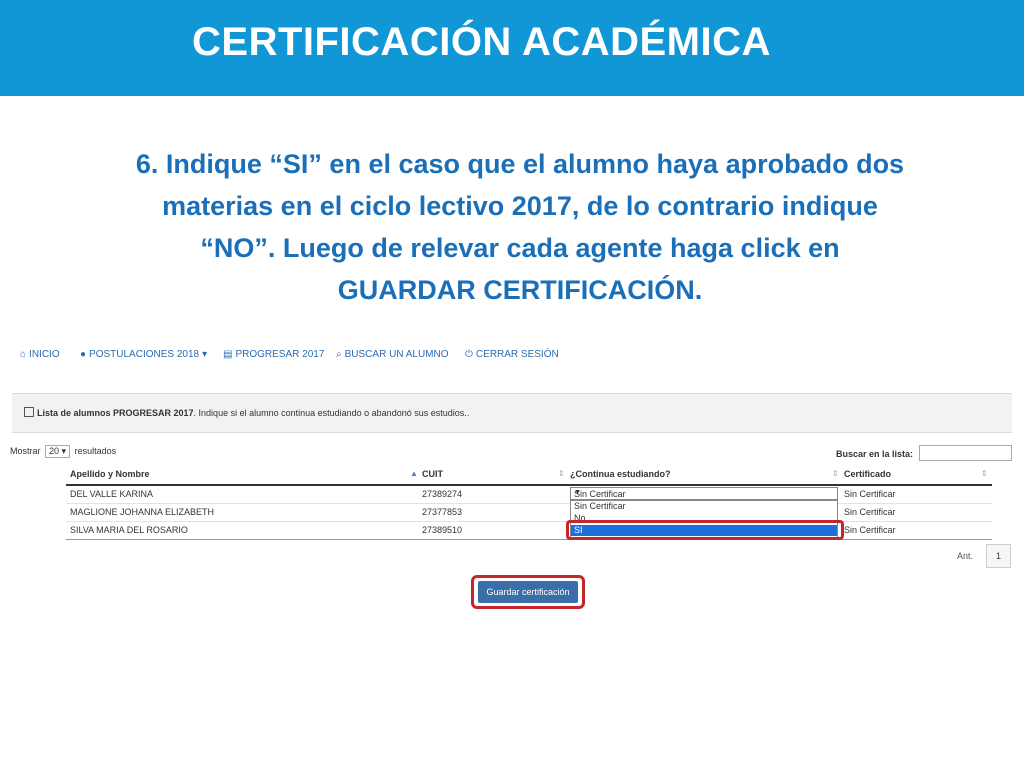 This screenshot has height=768, width=1024. Describe the element at coordinates (205, 354) in the screenshot. I see `chevron-down-icon: ▾` at that location.